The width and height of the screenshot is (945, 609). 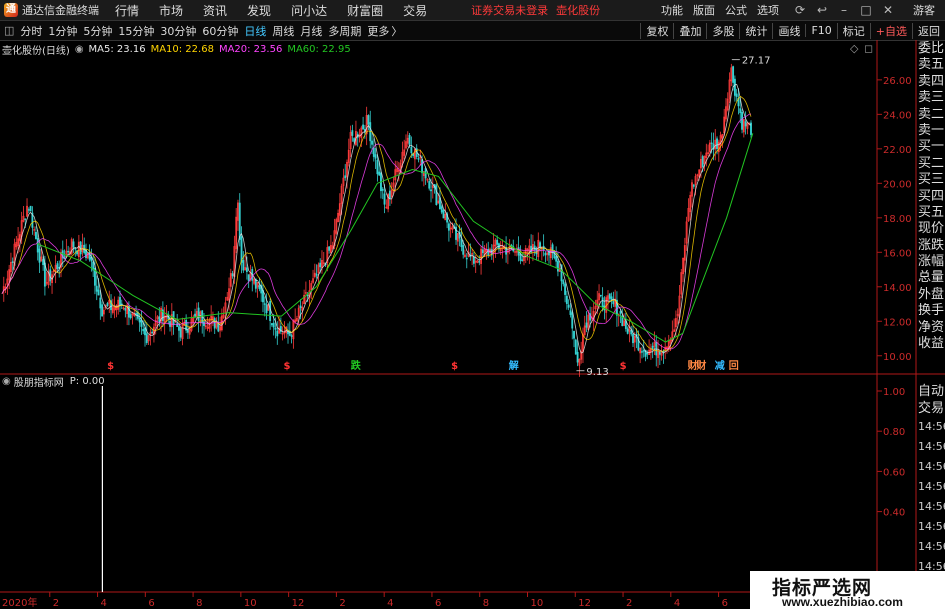 What do you see at coordinates (255, 31) in the screenshot?
I see `period-daily: 日线` at bounding box center [255, 31].